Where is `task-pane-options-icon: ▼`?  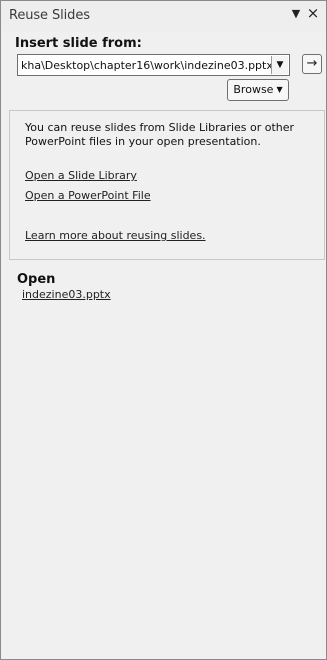 task-pane-options-icon: ▼ is located at coordinates (296, 14).